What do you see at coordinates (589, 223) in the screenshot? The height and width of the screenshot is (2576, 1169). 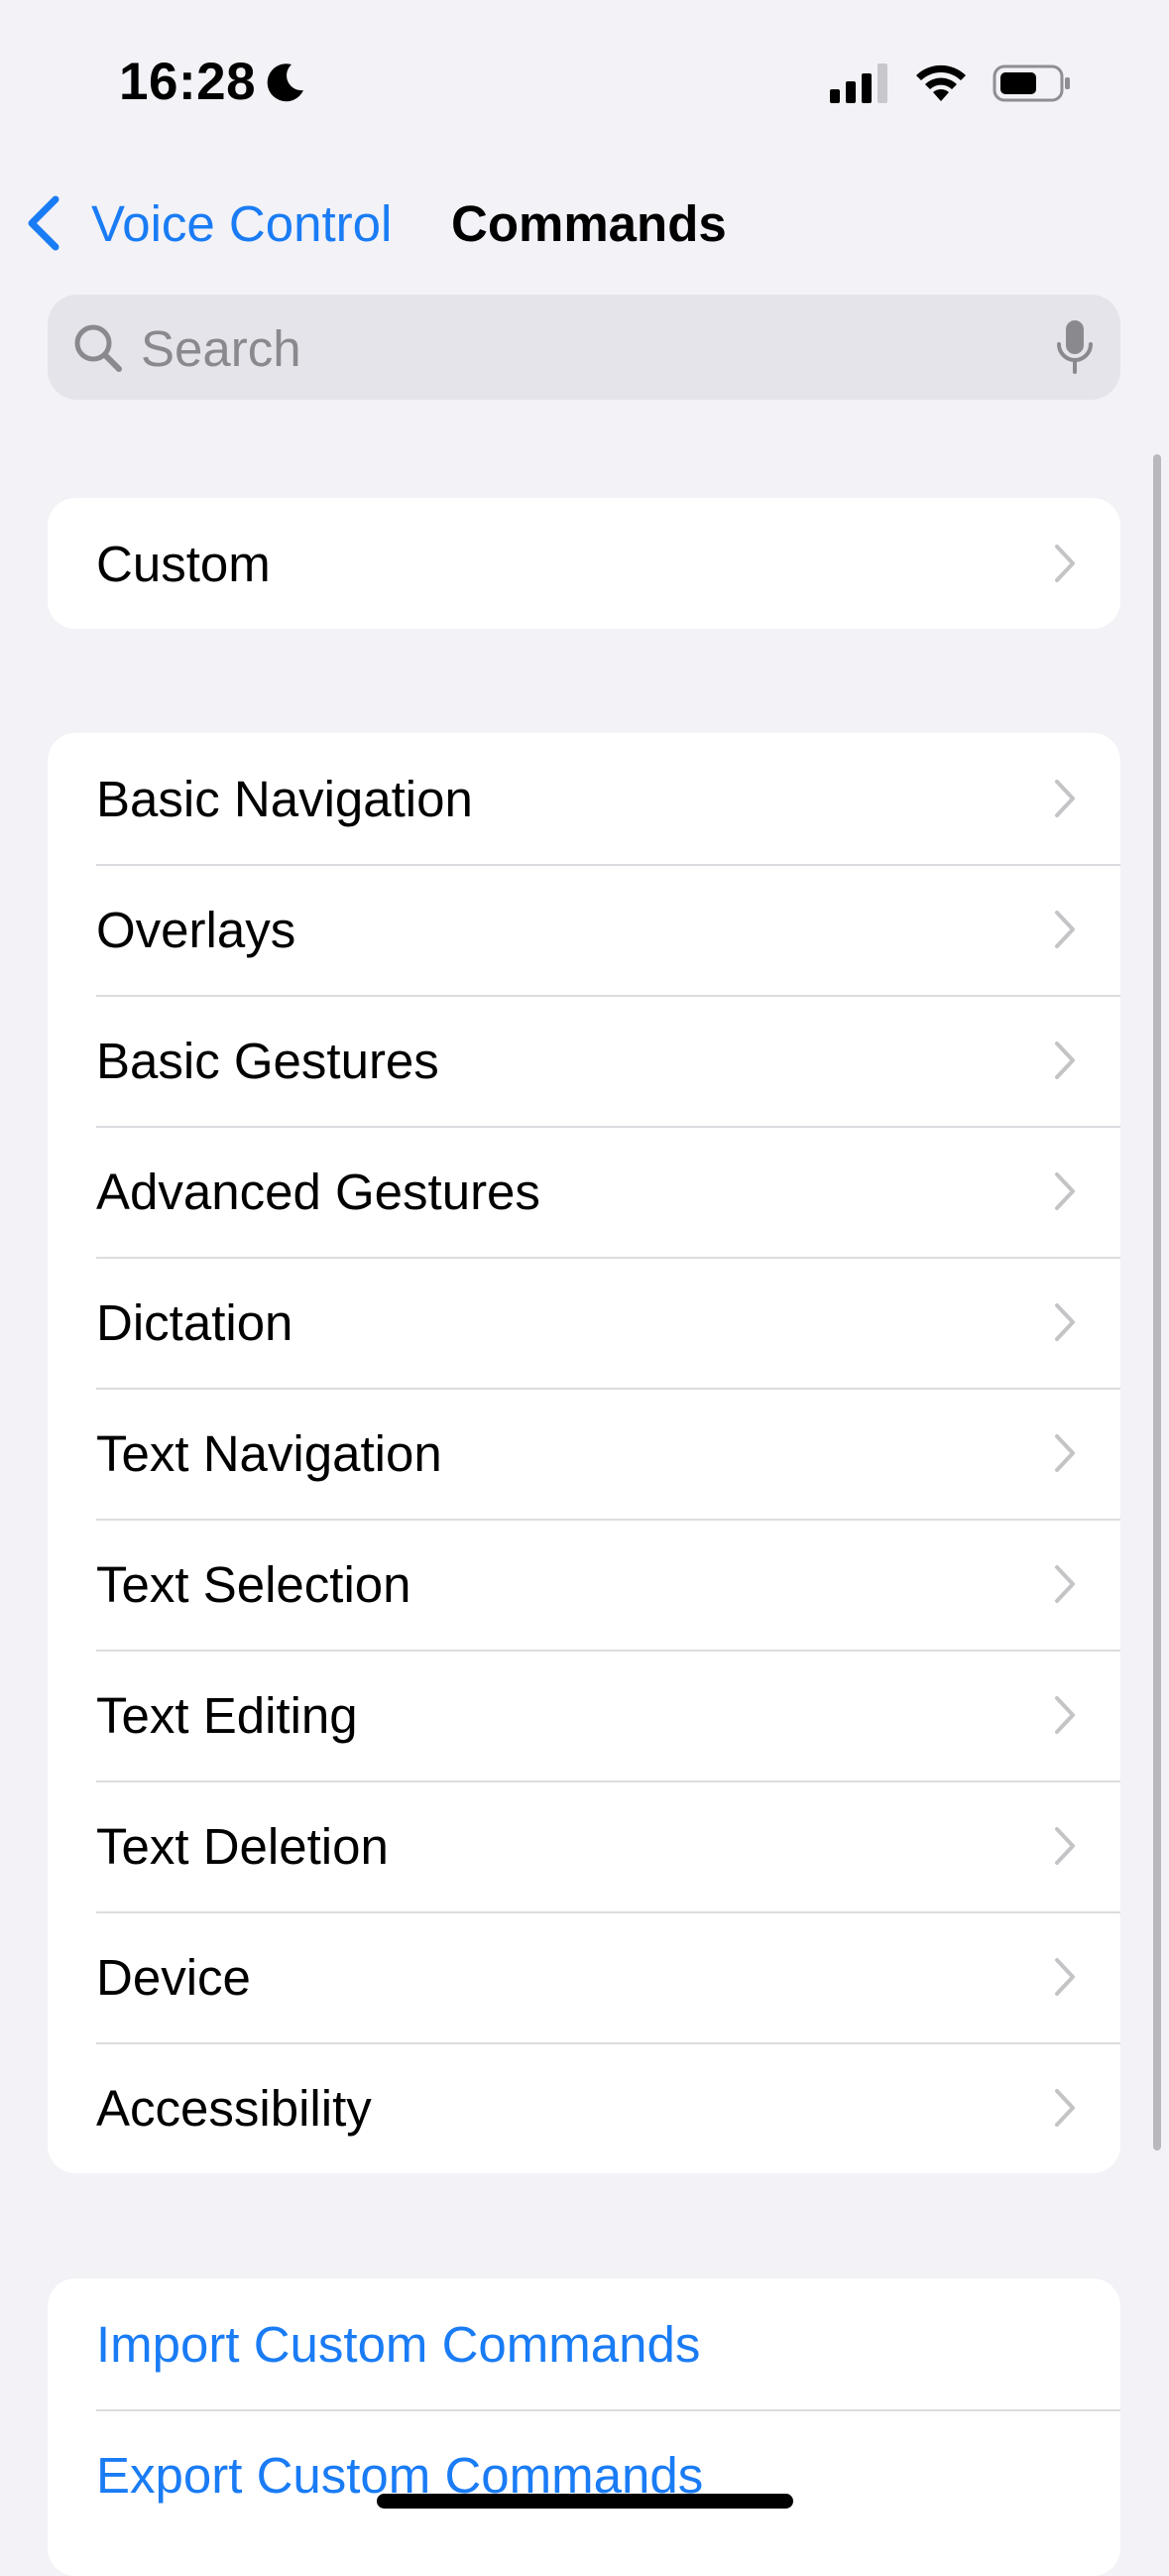 I see `page-title: Commands` at bounding box center [589, 223].